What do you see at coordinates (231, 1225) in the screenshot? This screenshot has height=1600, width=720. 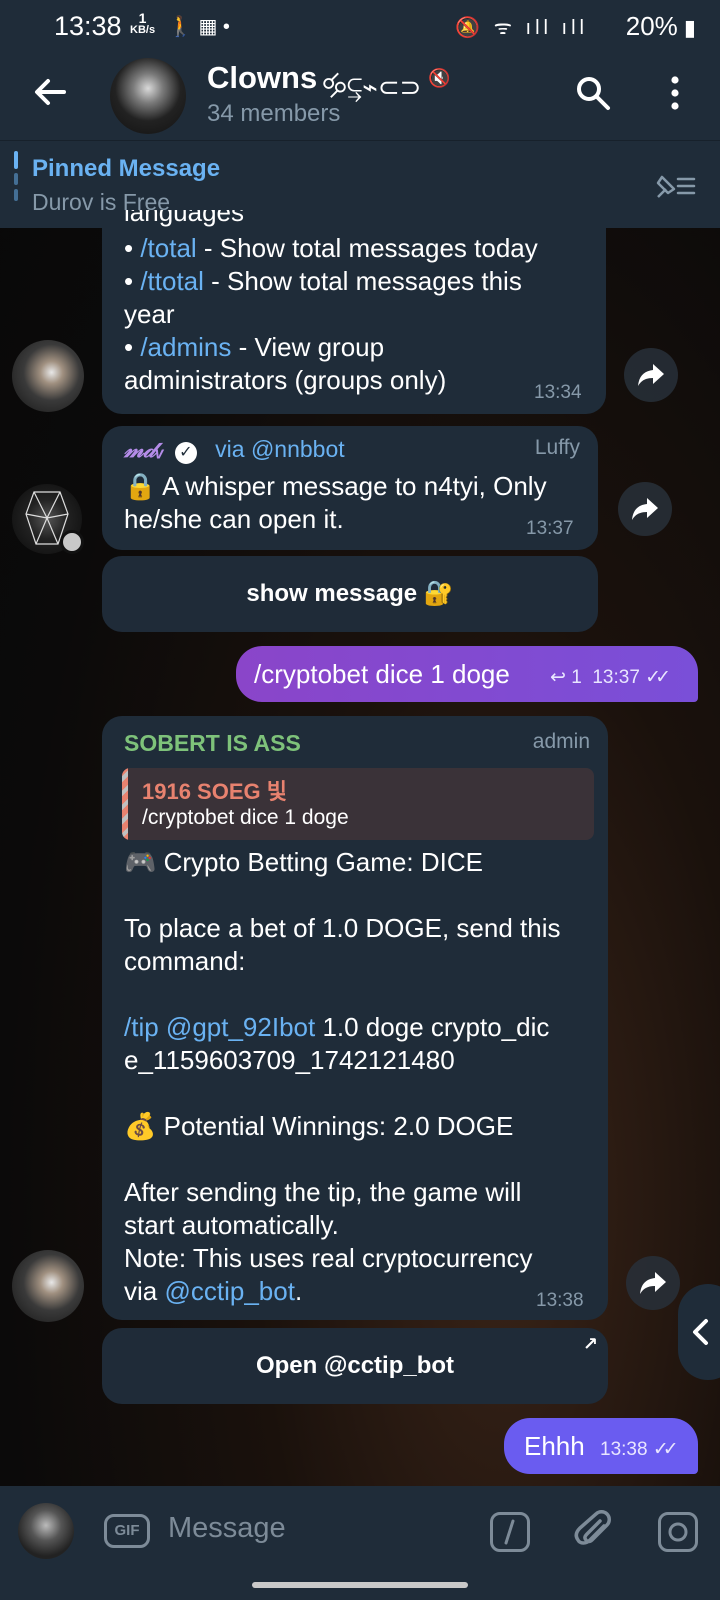 I see `message-line: start automatically.` at bounding box center [231, 1225].